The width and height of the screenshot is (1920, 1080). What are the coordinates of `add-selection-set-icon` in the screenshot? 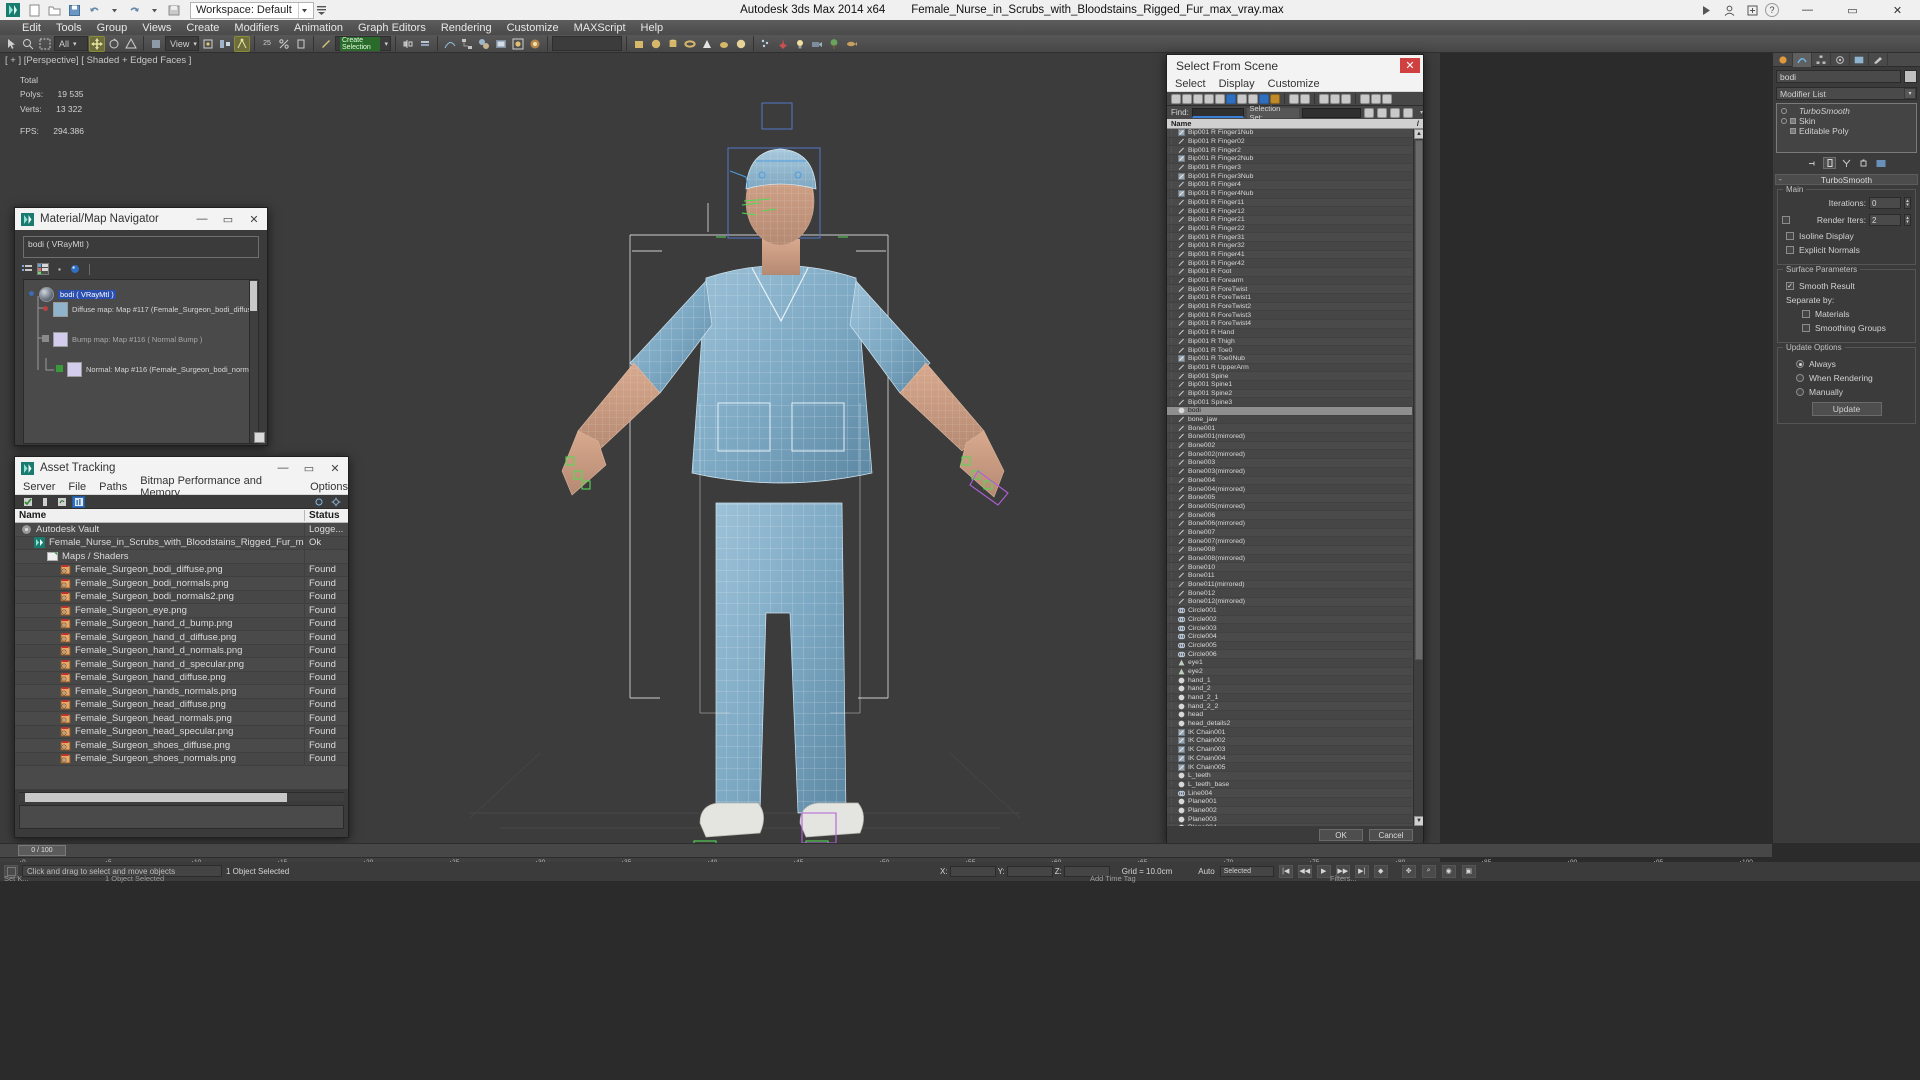 It's located at (1382, 112).